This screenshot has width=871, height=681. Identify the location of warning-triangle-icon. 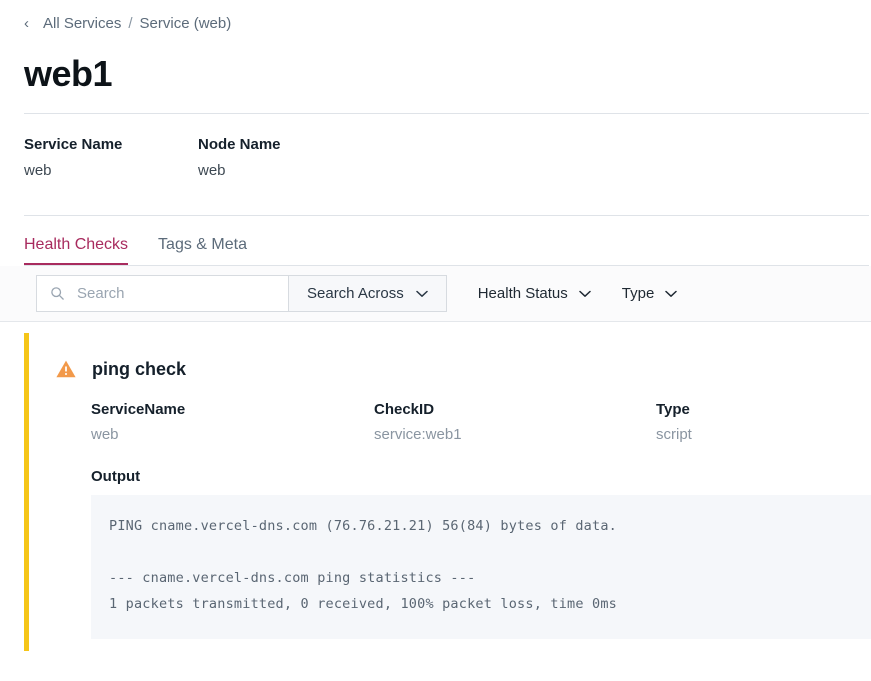
(73, 369).